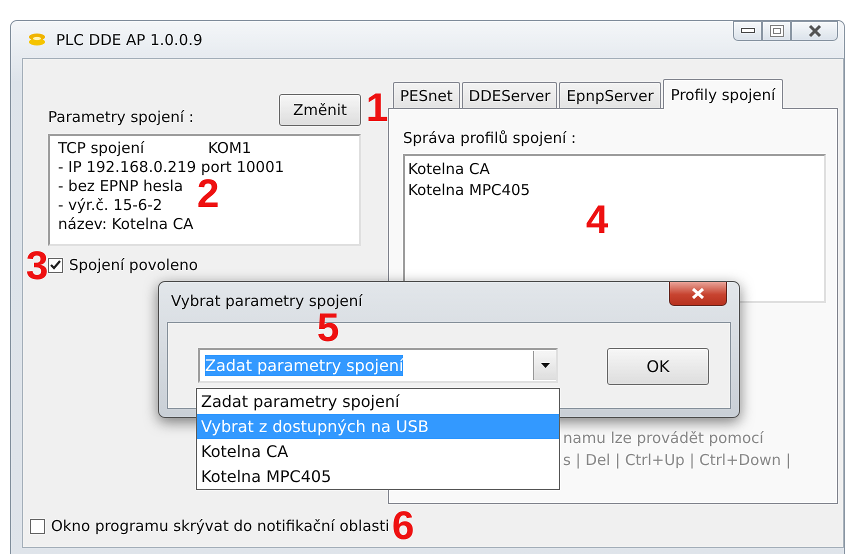 This screenshot has width=845, height=554. What do you see at coordinates (426, 95) in the screenshot?
I see `tab: PESnet` at bounding box center [426, 95].